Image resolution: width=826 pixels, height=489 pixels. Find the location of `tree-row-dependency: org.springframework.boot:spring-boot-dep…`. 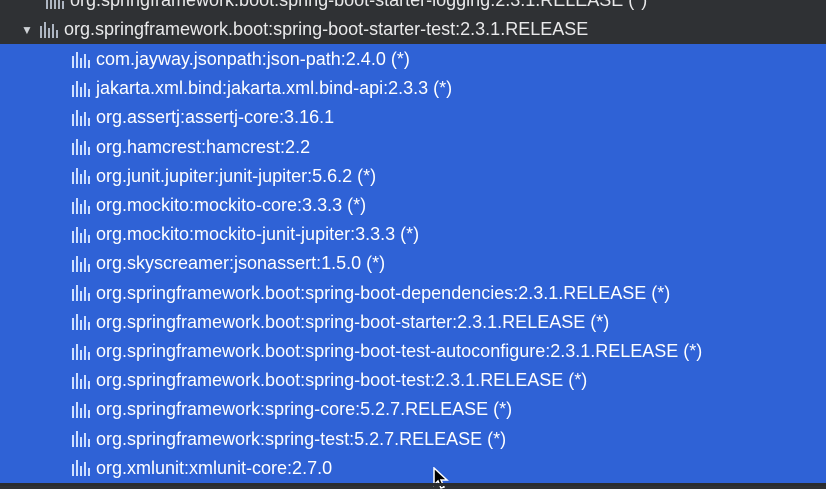

tree-row-dependency: org.springframework.boot:spring-boot-dep… is located at coordinates (413, 293).